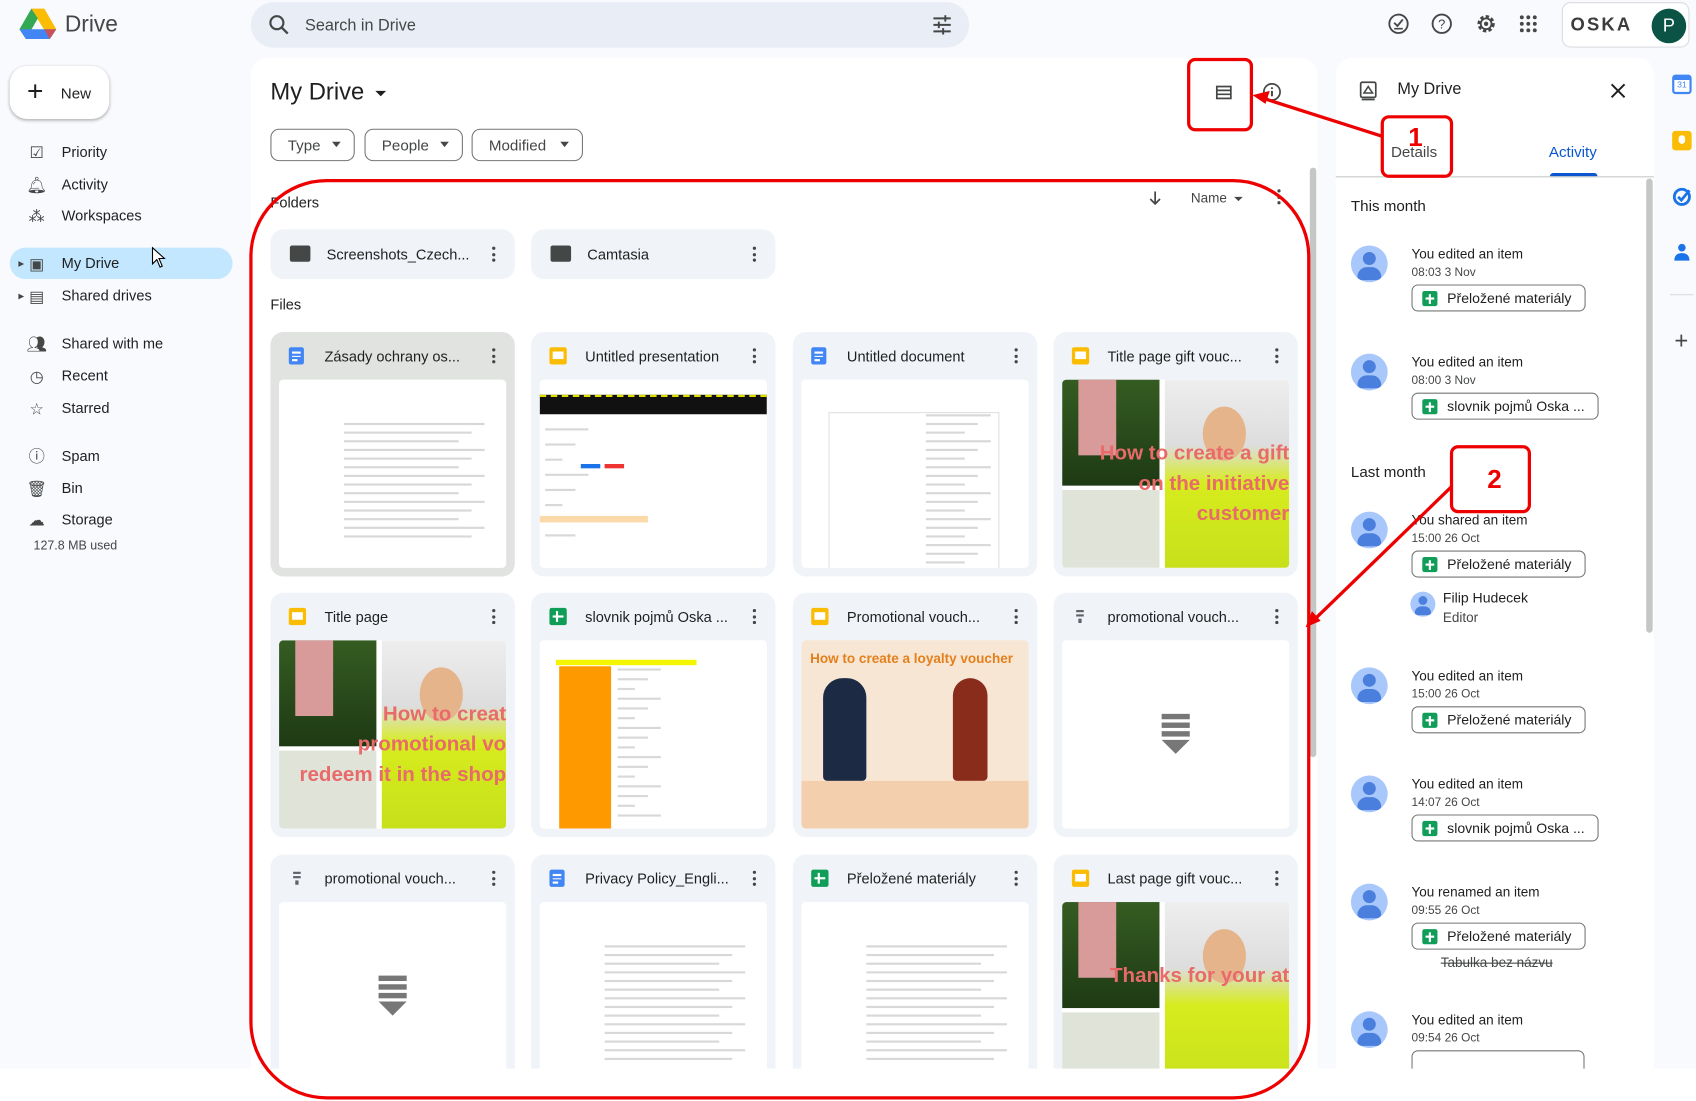  What do you see at coordinates (1415, 138) in the screenshot?
I see `annotation-label-1: 1` at bounding box center [1415, 138].